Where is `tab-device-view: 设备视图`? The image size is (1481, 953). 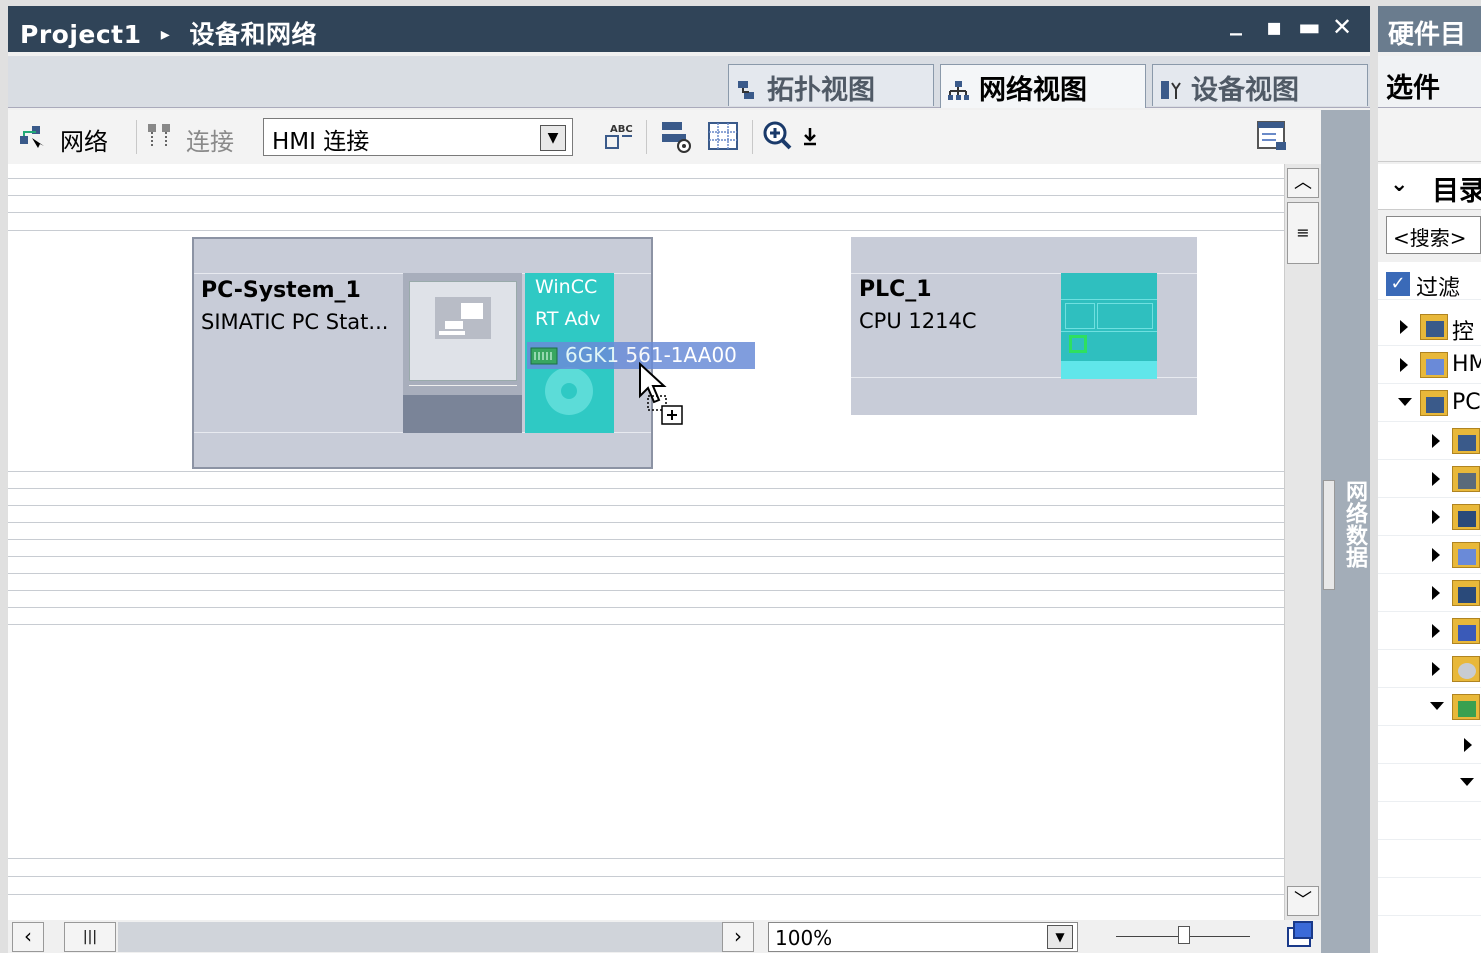
tab-device-view: 设备视图 is located at coordinates (1260, 85).